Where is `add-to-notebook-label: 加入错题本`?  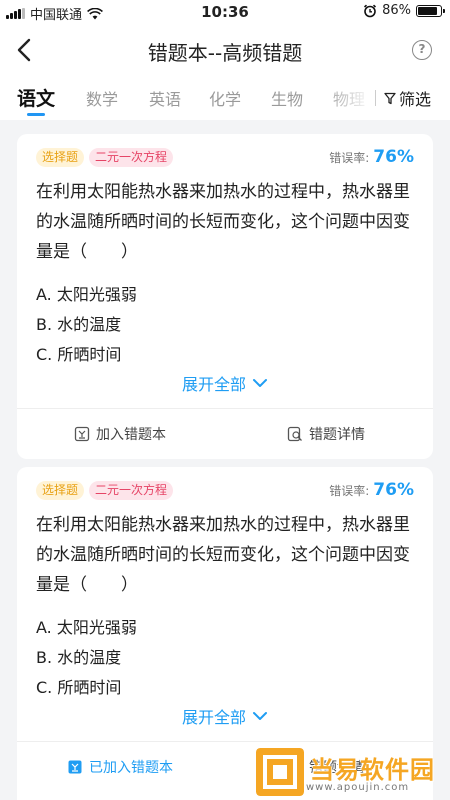 add-to-notebook-label: 加入错题本 is located at coordinates (131, 435).